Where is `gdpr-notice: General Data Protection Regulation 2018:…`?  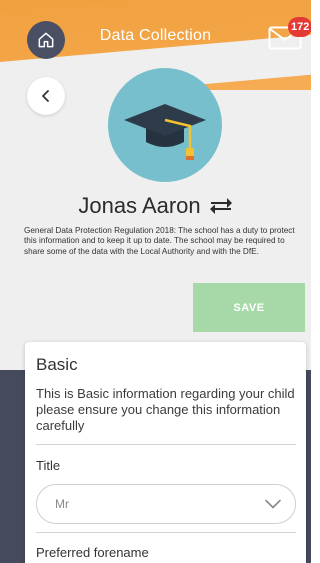 gdpr-notice: General Data Protection Regulation 2018:… is located at coordinates (159, 241).